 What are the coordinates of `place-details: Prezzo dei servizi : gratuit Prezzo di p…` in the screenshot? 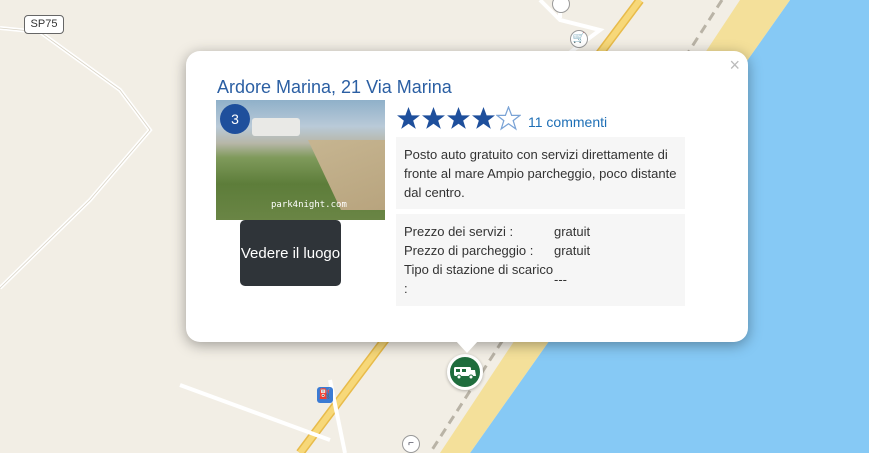 It's located at (540, 260).